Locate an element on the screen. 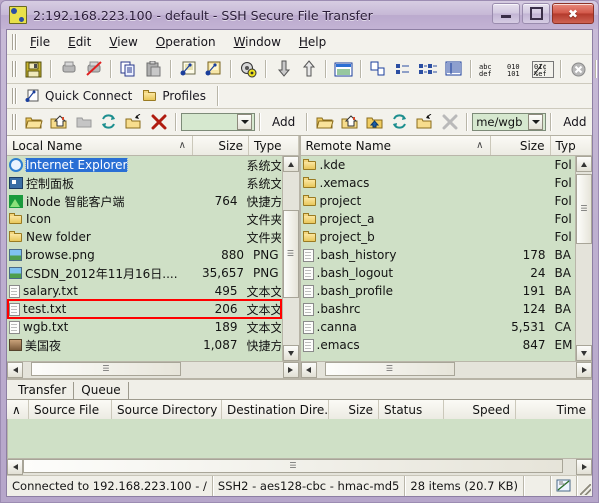  tab-transfer: Transfer is located at coordinates (43, 390).